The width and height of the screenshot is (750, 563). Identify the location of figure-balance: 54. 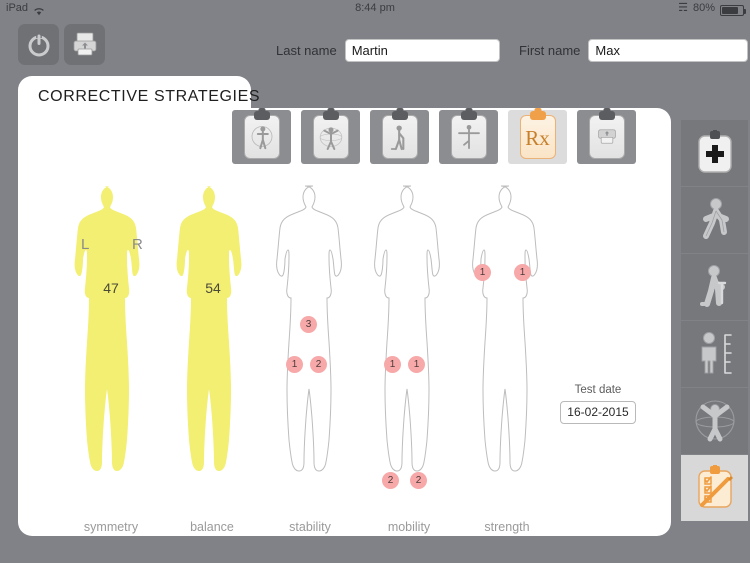
(213, 340).